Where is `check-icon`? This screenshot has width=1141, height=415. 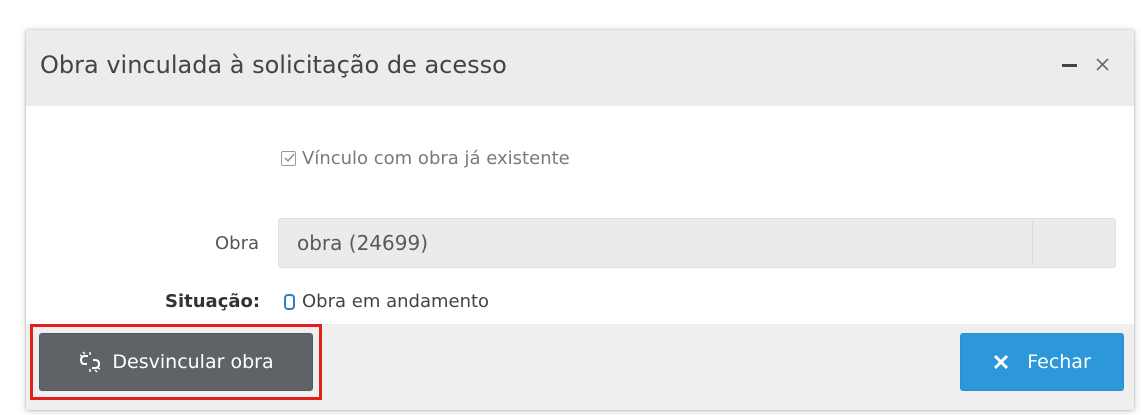 check-icon is located at coordinates (289, 157).